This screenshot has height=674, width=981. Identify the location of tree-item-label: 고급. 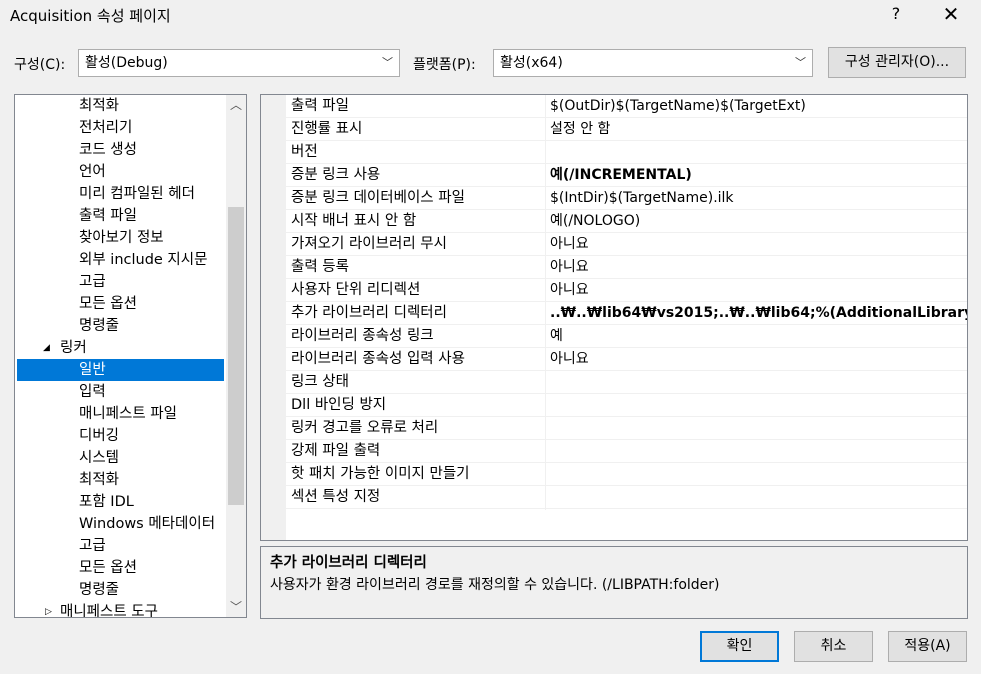
(92, 546).